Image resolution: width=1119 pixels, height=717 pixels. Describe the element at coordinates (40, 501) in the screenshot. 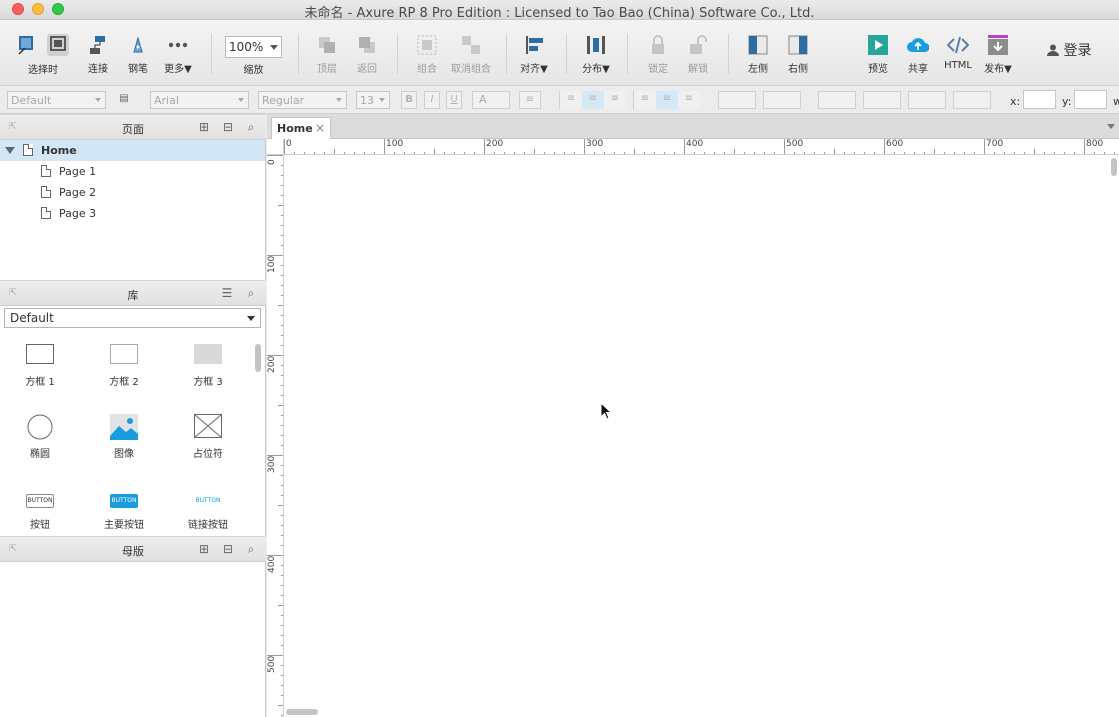

I see `button-preview: BUTTON` at that location.